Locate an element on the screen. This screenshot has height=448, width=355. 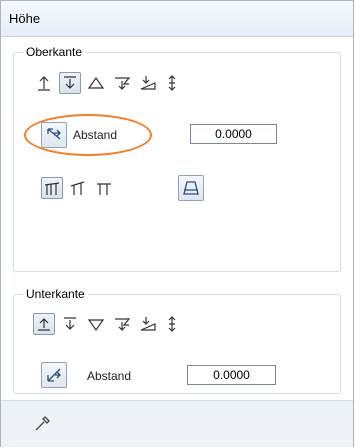
roof-frame-half-icon is located at coordinates (78, 188).